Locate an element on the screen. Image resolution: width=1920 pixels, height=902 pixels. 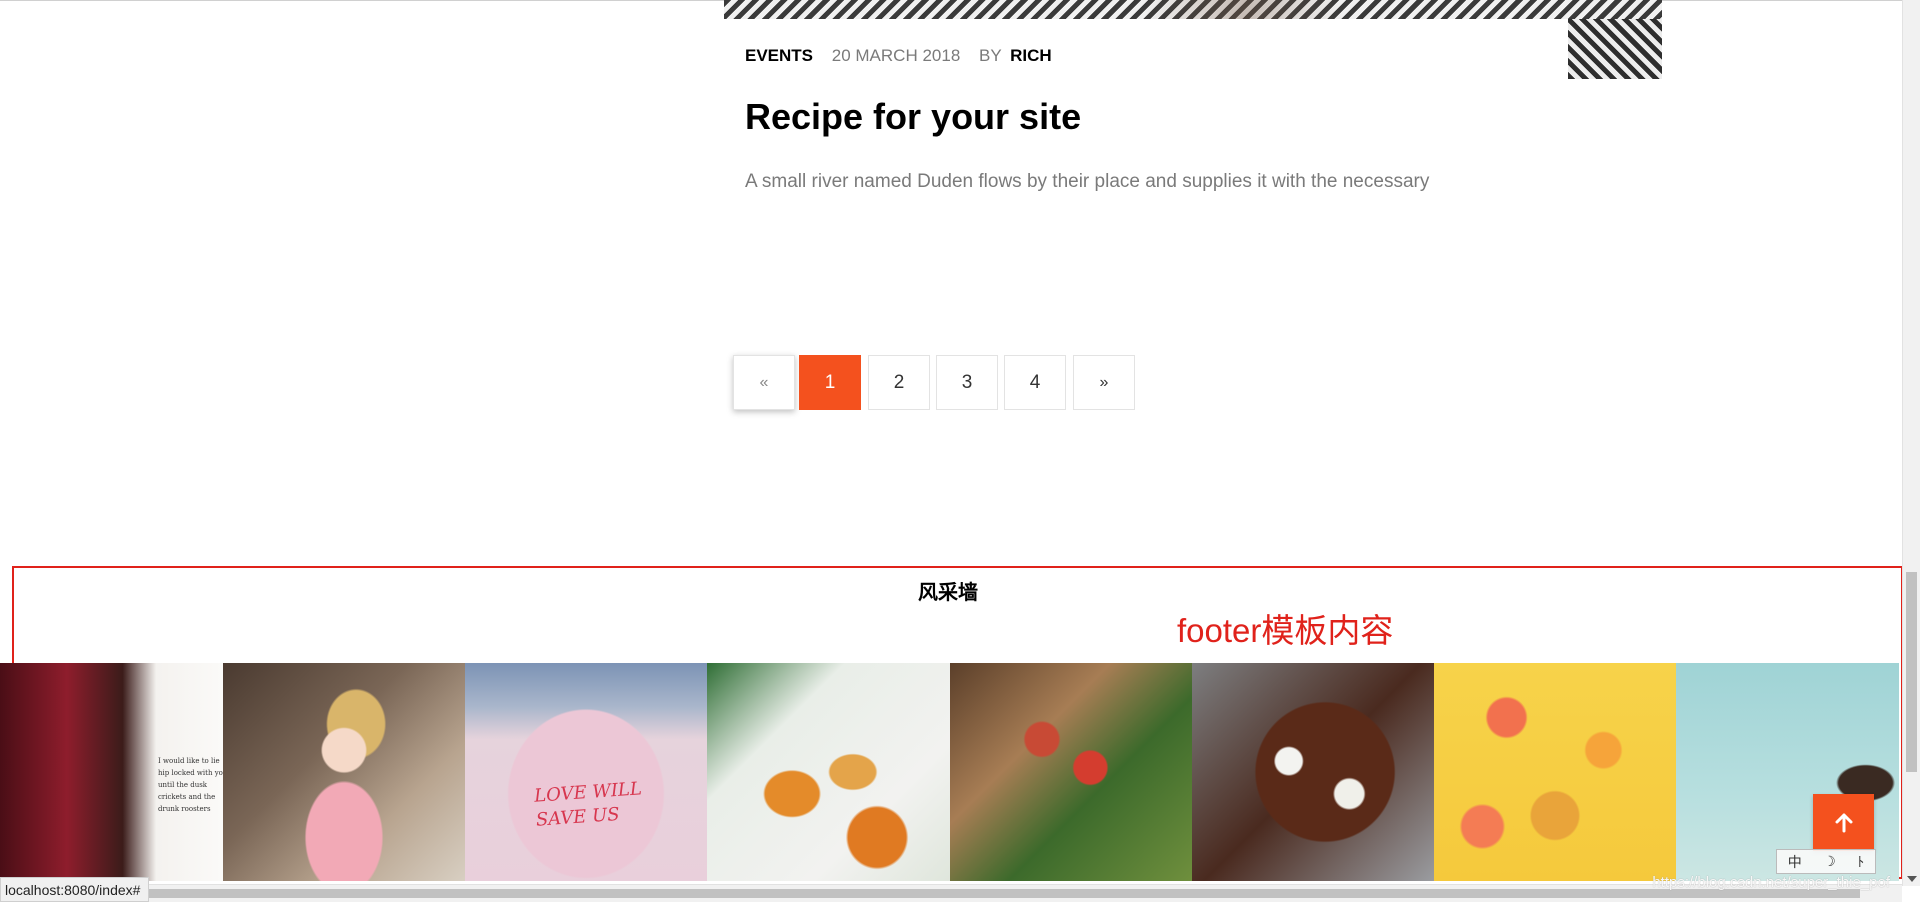
post-image is located at coordinates (1193, 9).